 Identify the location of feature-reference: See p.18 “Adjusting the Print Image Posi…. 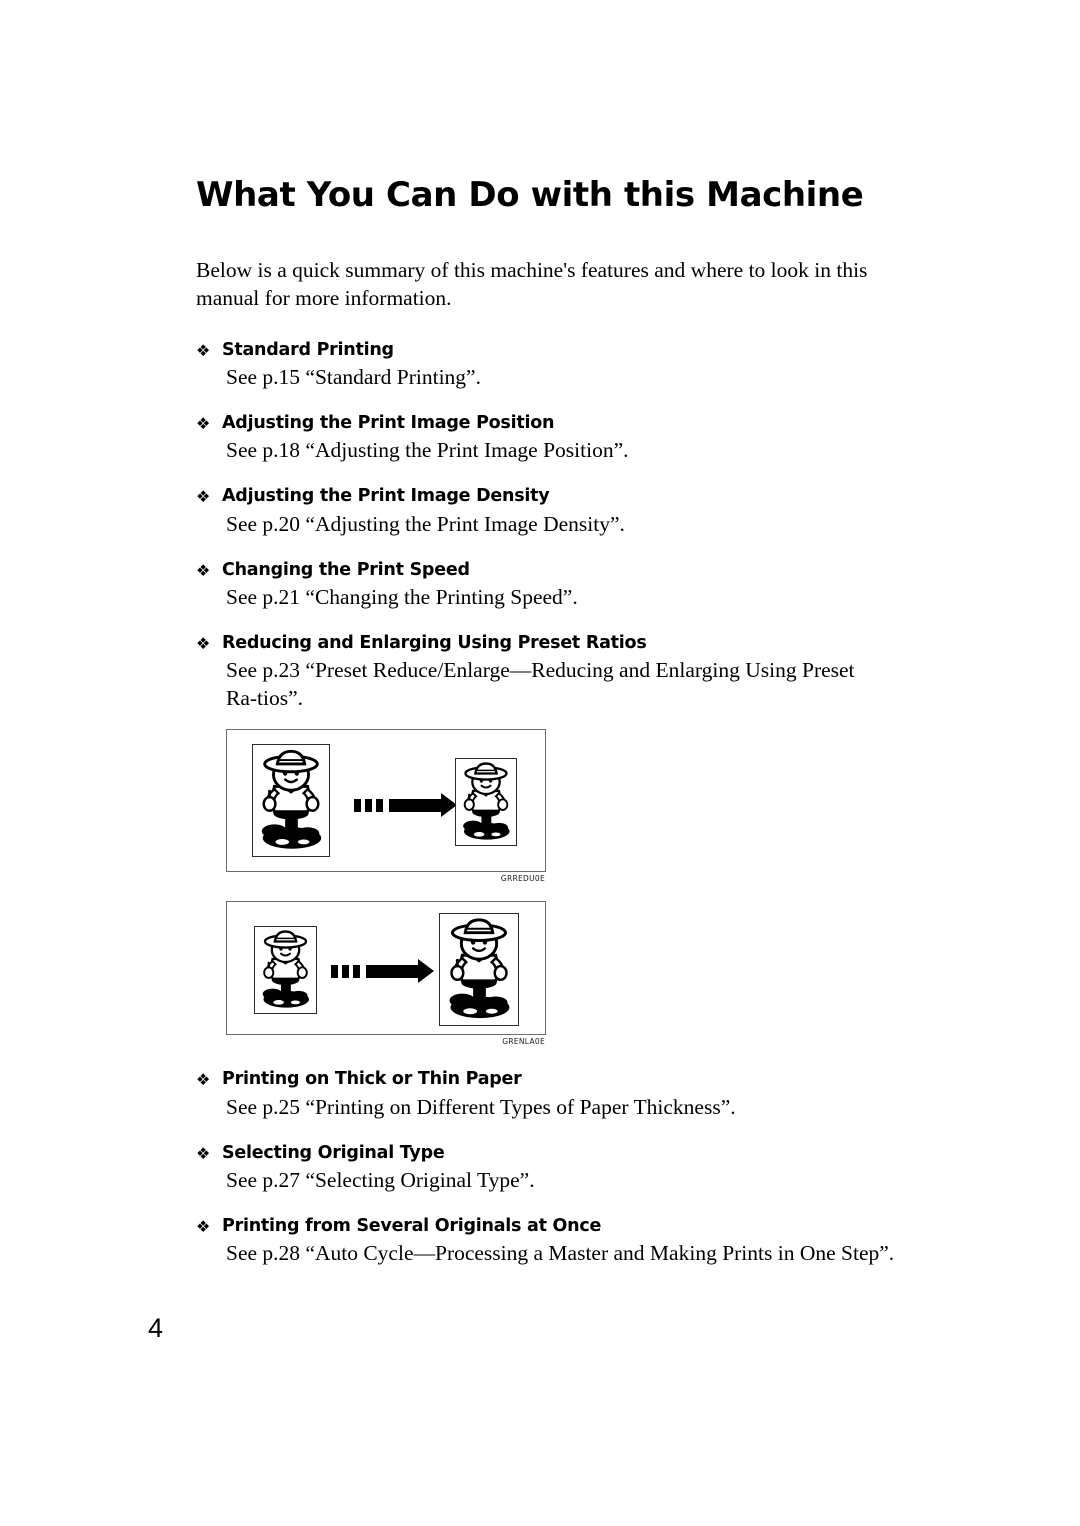
(427, 450).